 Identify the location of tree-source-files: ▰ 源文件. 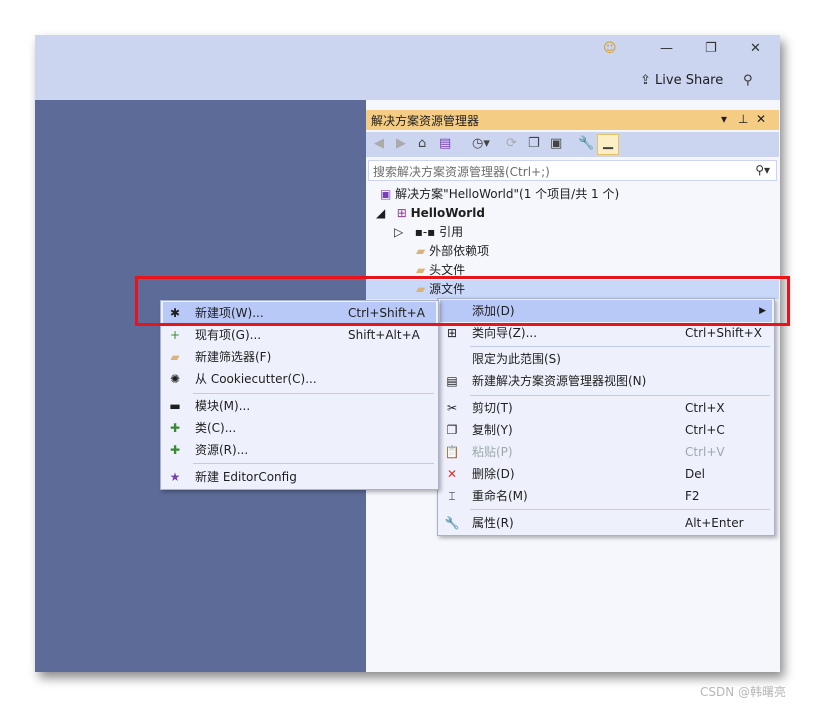
(572, 289).